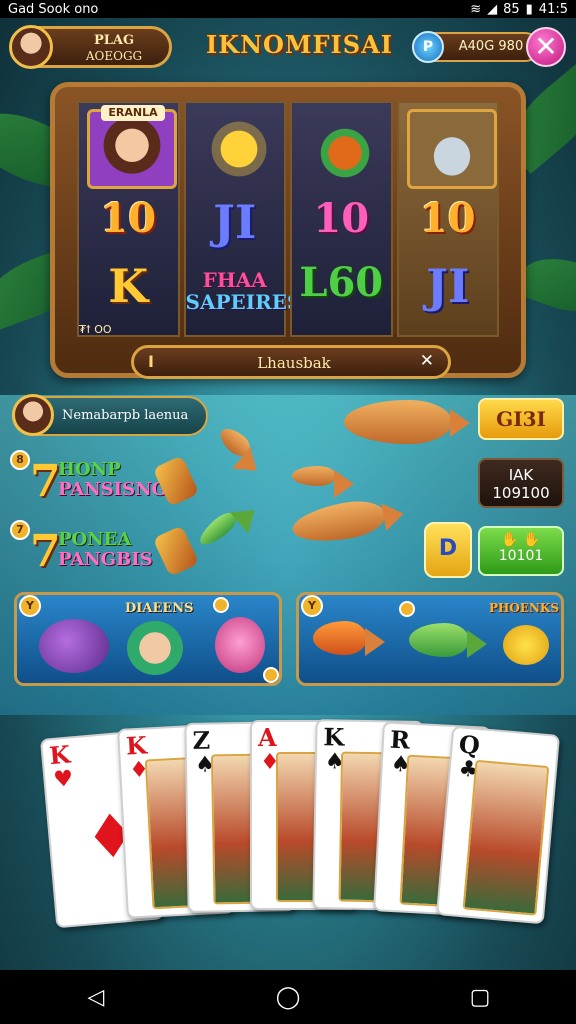  Describe the element at coordinates (345, 149) in the screenshot. I see `fruit-icon` at that location.